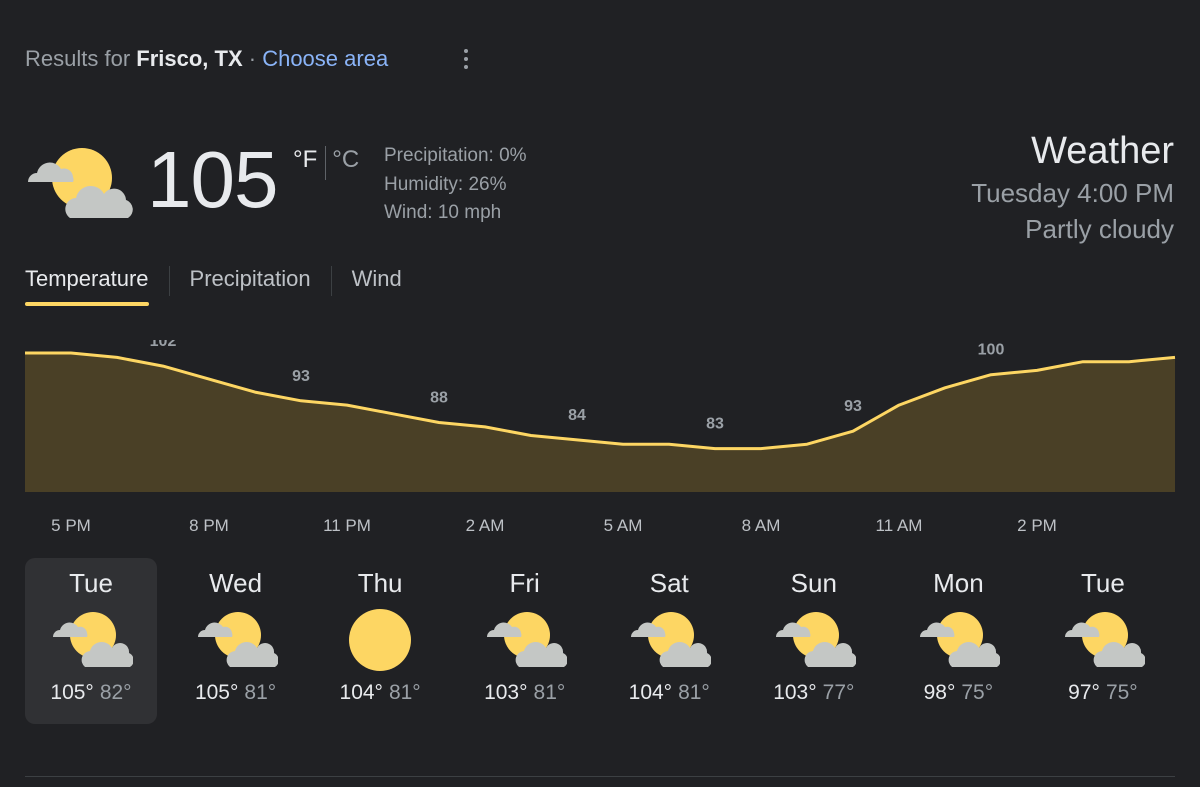  I want to click on current-temperature: 105, so click(212, 179).